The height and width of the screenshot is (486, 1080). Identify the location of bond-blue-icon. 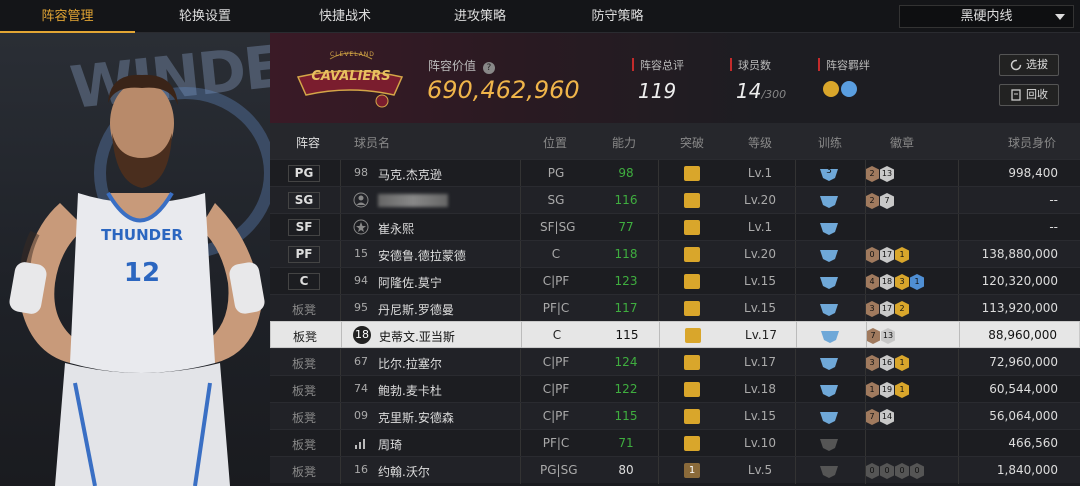
(849, 89).